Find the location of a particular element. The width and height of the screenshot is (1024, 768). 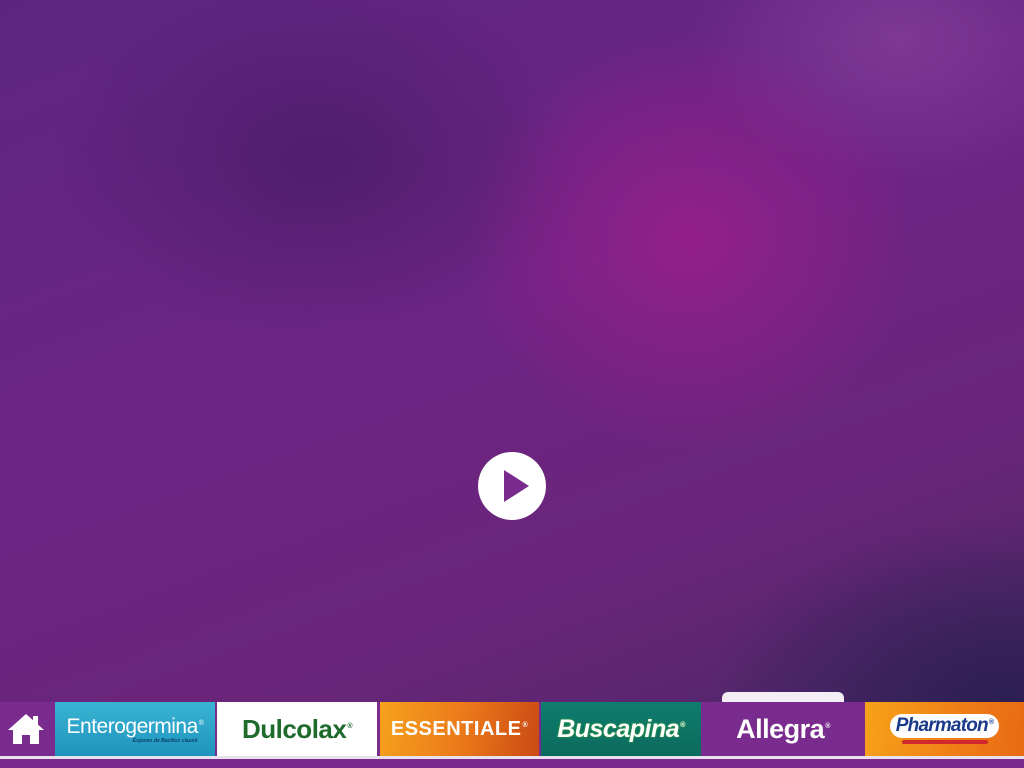

home-button is located at coordinates (26, 729).